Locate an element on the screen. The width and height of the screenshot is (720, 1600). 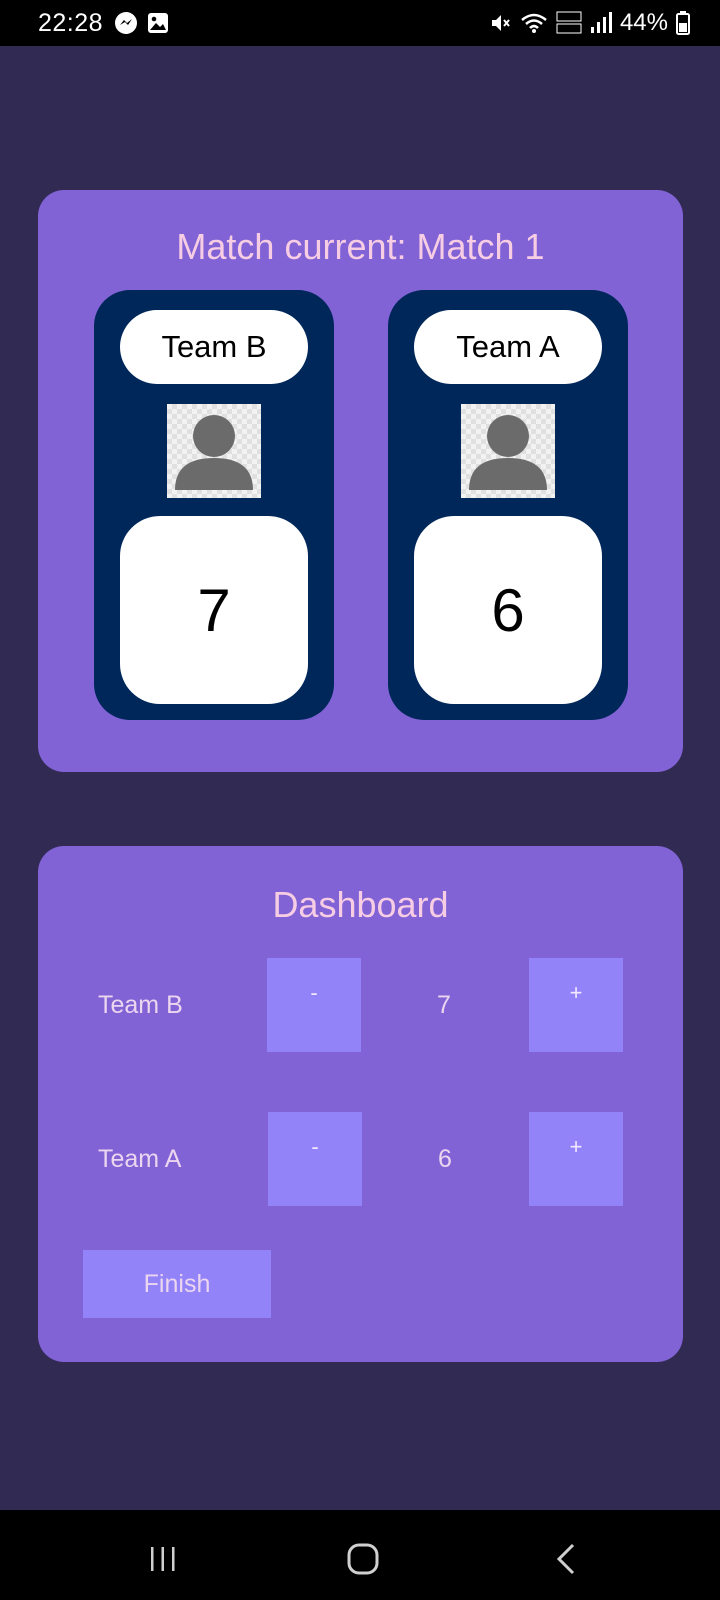
status-notification-icons is located at coordinates (142, 23).